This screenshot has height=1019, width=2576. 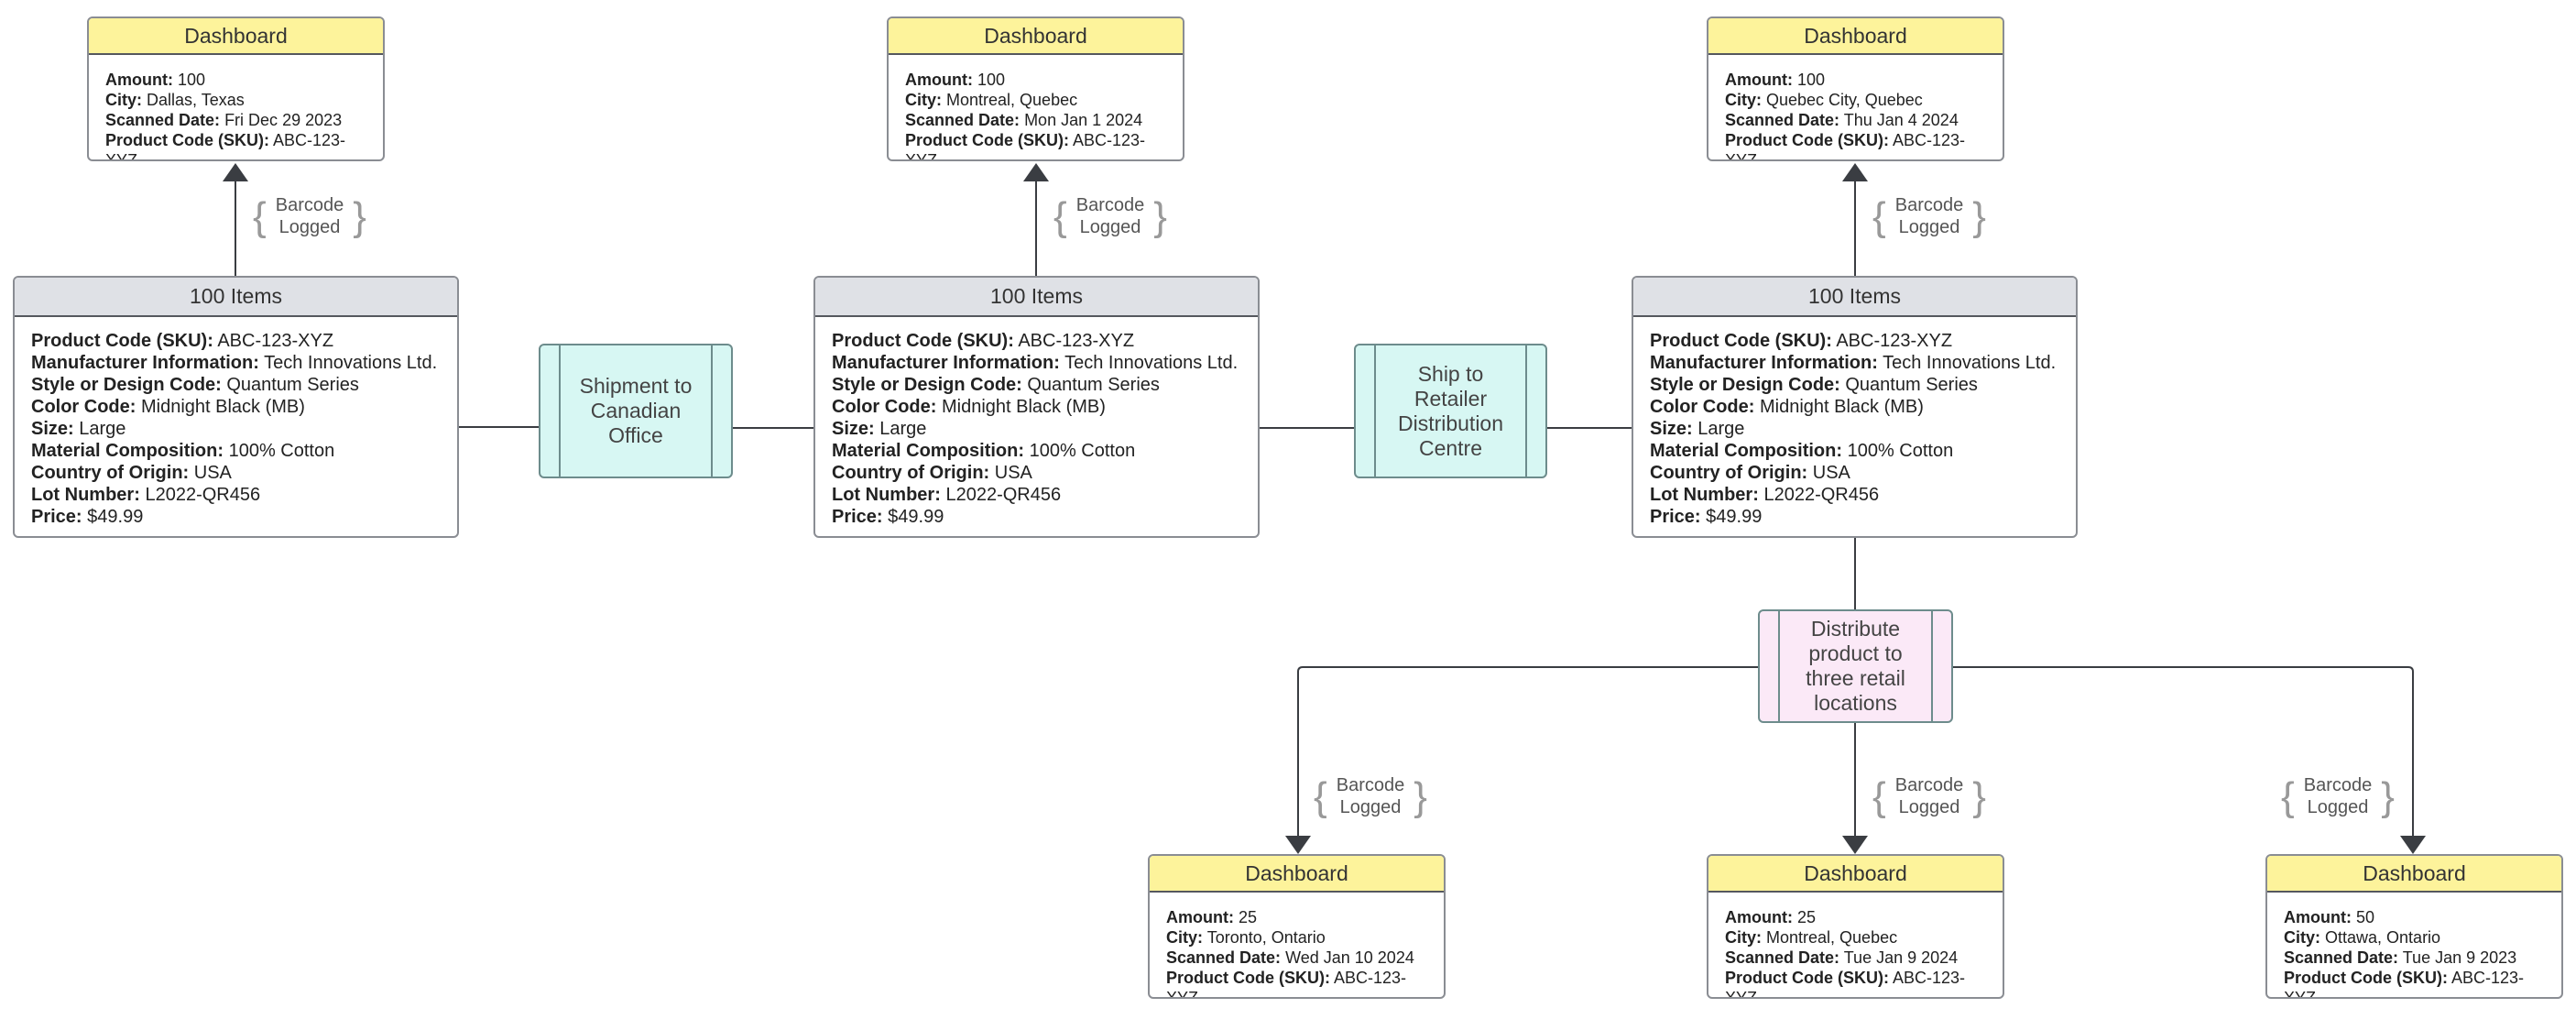 I want to click on process-step: Shipment to Canadian Office, so click(x=636, y=411).